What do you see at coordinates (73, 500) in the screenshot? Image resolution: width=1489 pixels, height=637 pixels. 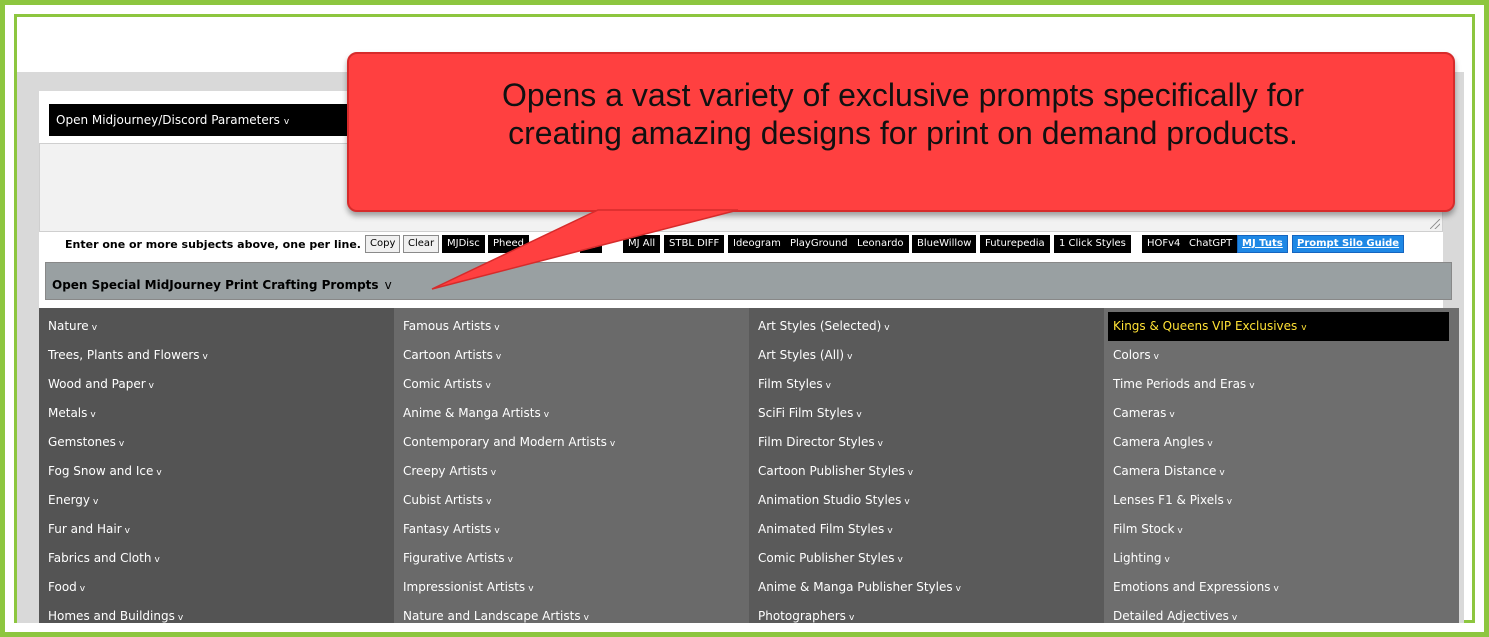 I see `category-item: Energy v` at bounding box center [73, 500].